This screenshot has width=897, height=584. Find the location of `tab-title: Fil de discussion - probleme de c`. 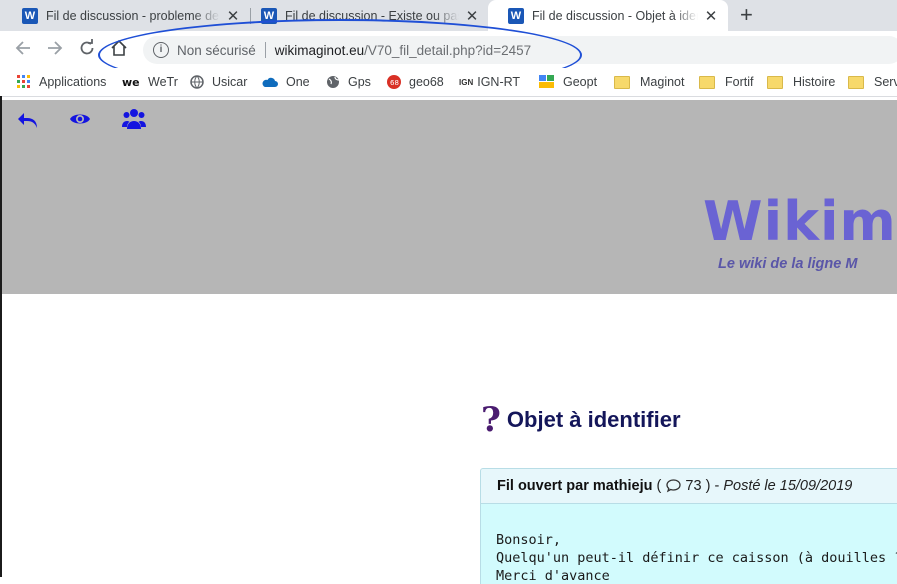

tab-title: Fil de discussion - probleme de c is located at coordinates (133, 15).